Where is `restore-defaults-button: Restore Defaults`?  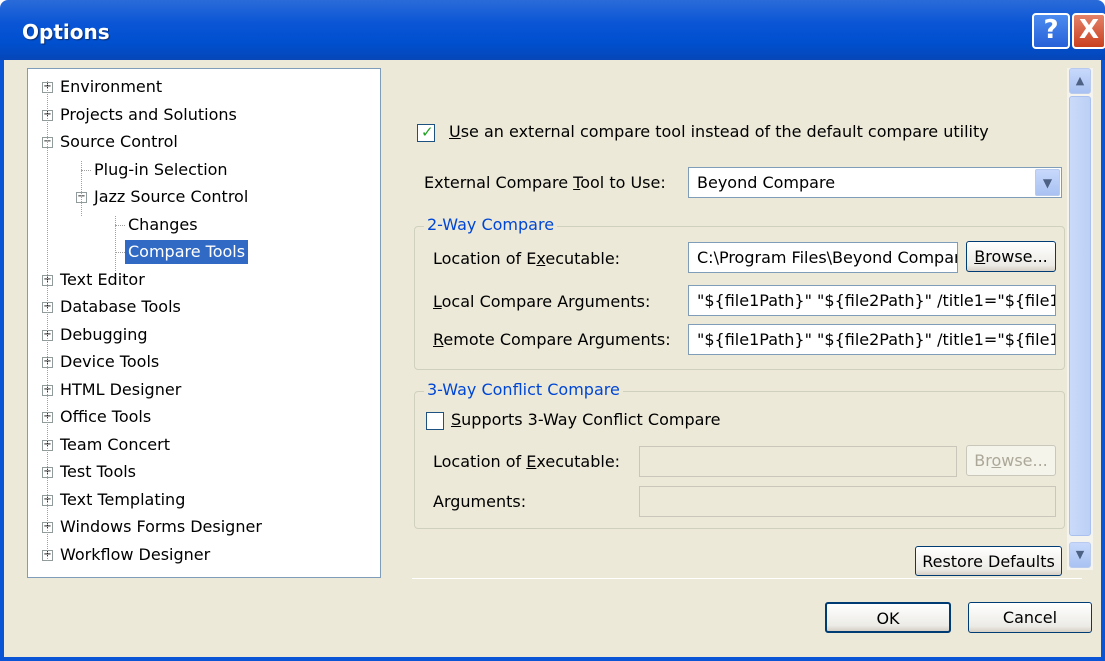 restore-defaults-button: Restore Defaults is located at coordinates (988, 561).